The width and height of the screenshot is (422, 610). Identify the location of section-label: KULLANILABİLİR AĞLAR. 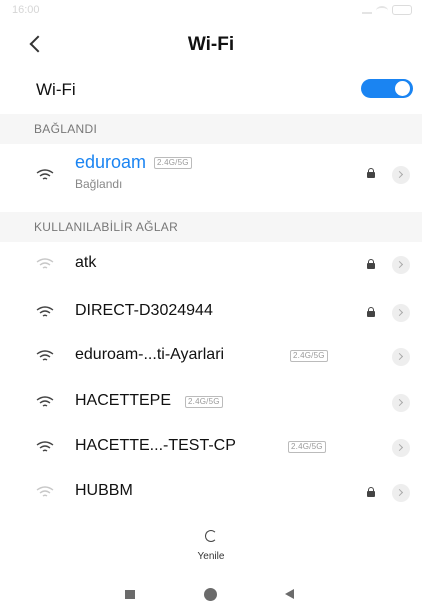
(106, 227).